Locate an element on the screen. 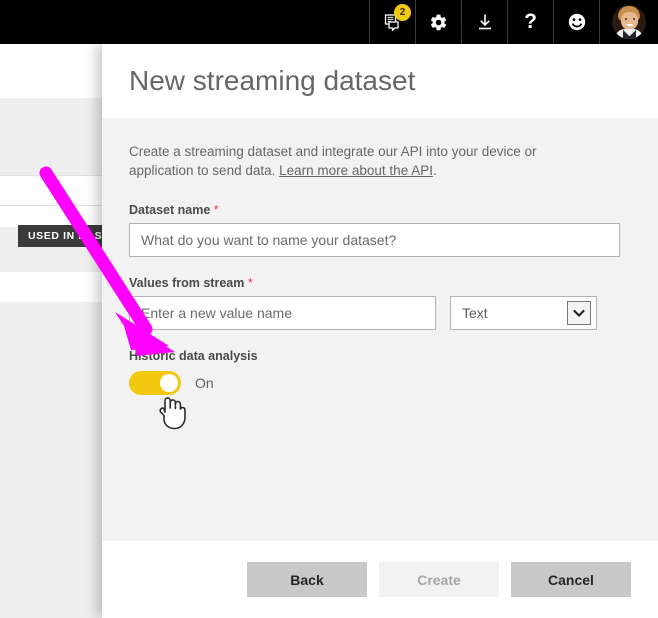  dataset-name-label-text: Dataset name is located at coordinates (170, 210).